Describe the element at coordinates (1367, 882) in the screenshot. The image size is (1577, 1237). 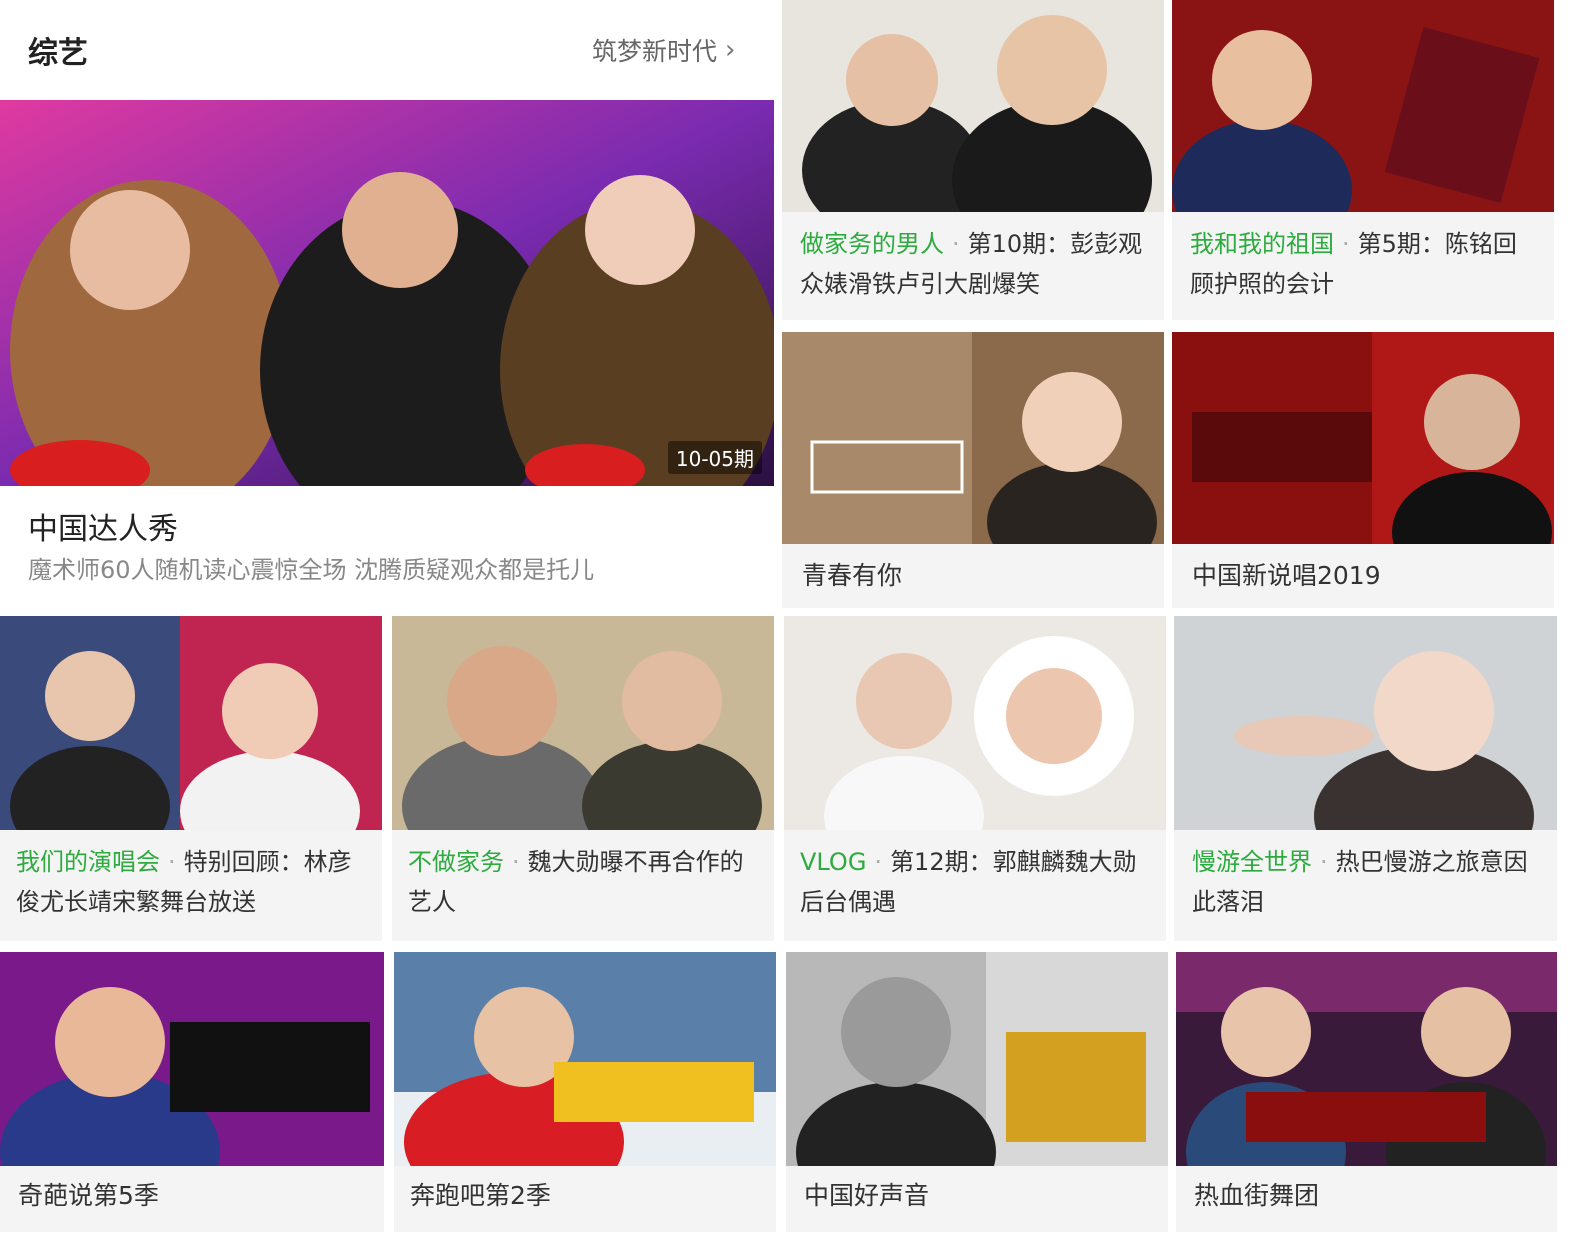
I see `video-caption: 慢游全世界 · 热巴慢游之旅意因此落泪` at that location.